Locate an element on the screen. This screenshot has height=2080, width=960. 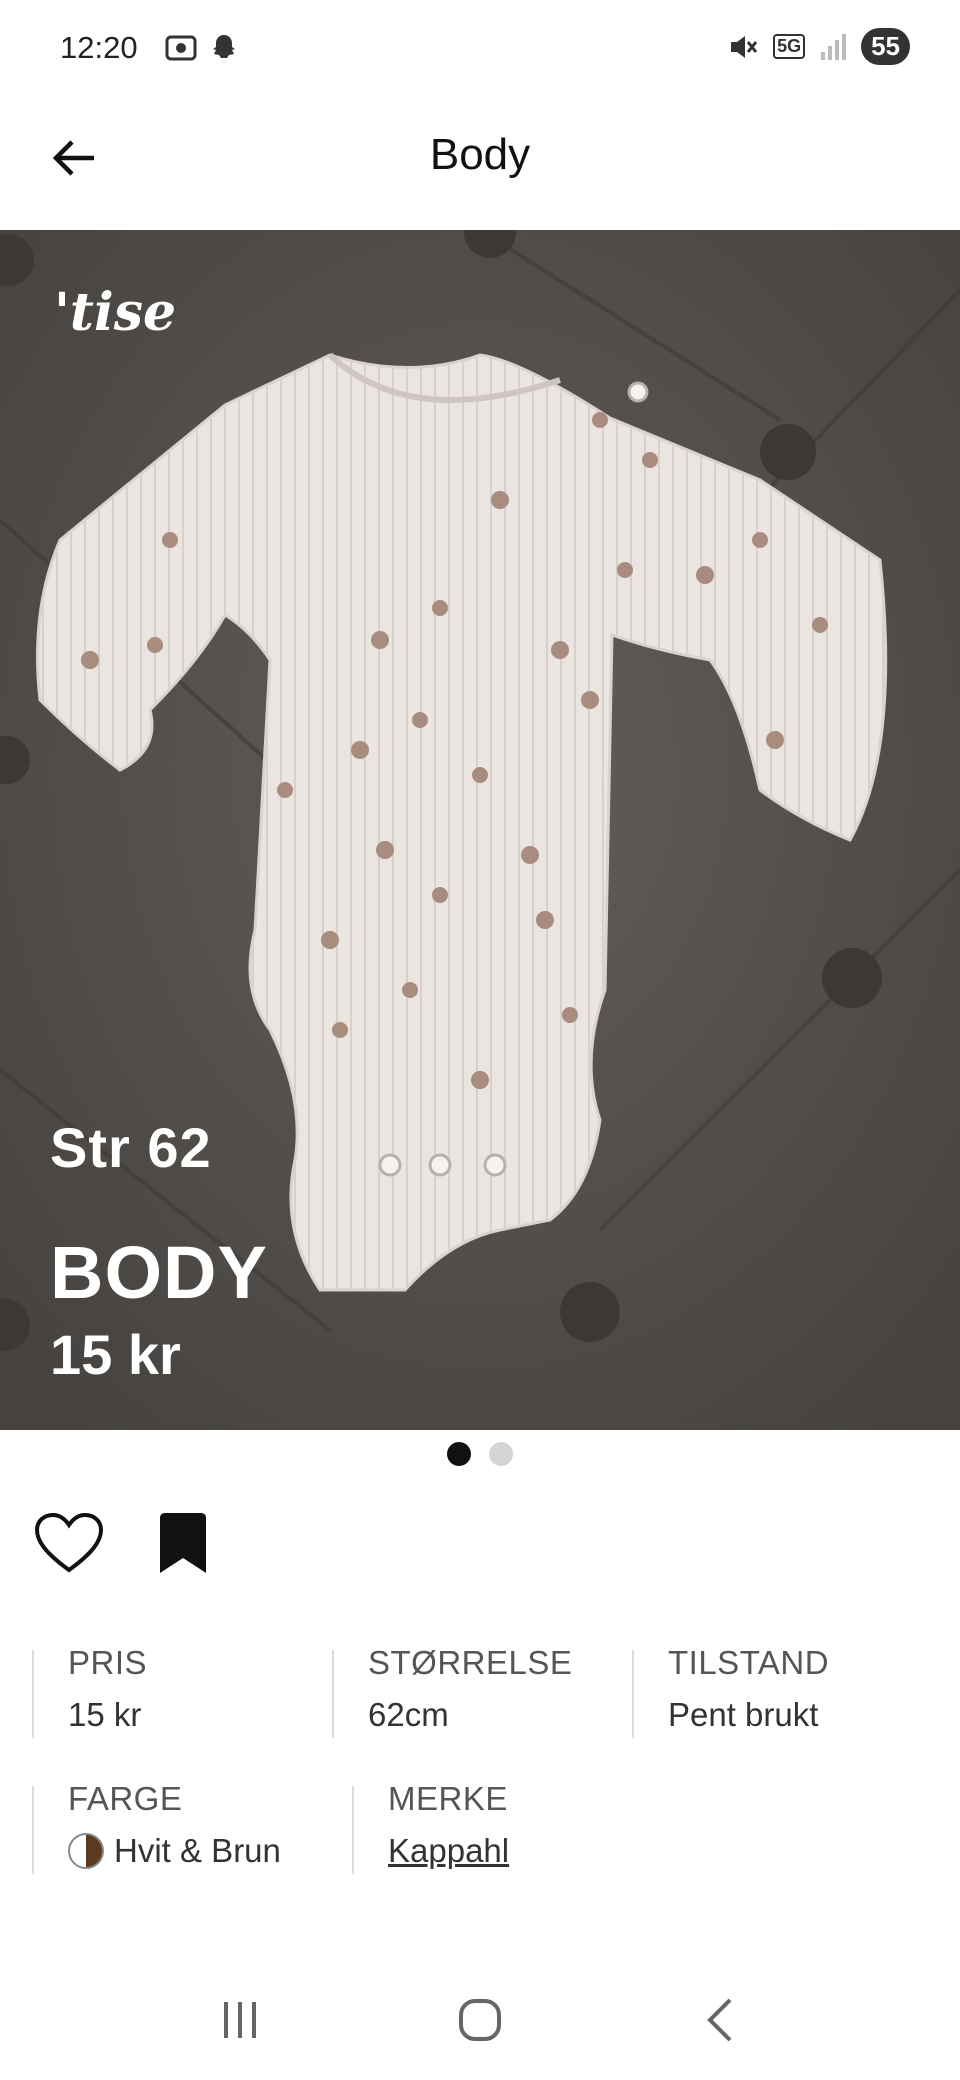
snapchat-icon is located at coordinates (224, 46).